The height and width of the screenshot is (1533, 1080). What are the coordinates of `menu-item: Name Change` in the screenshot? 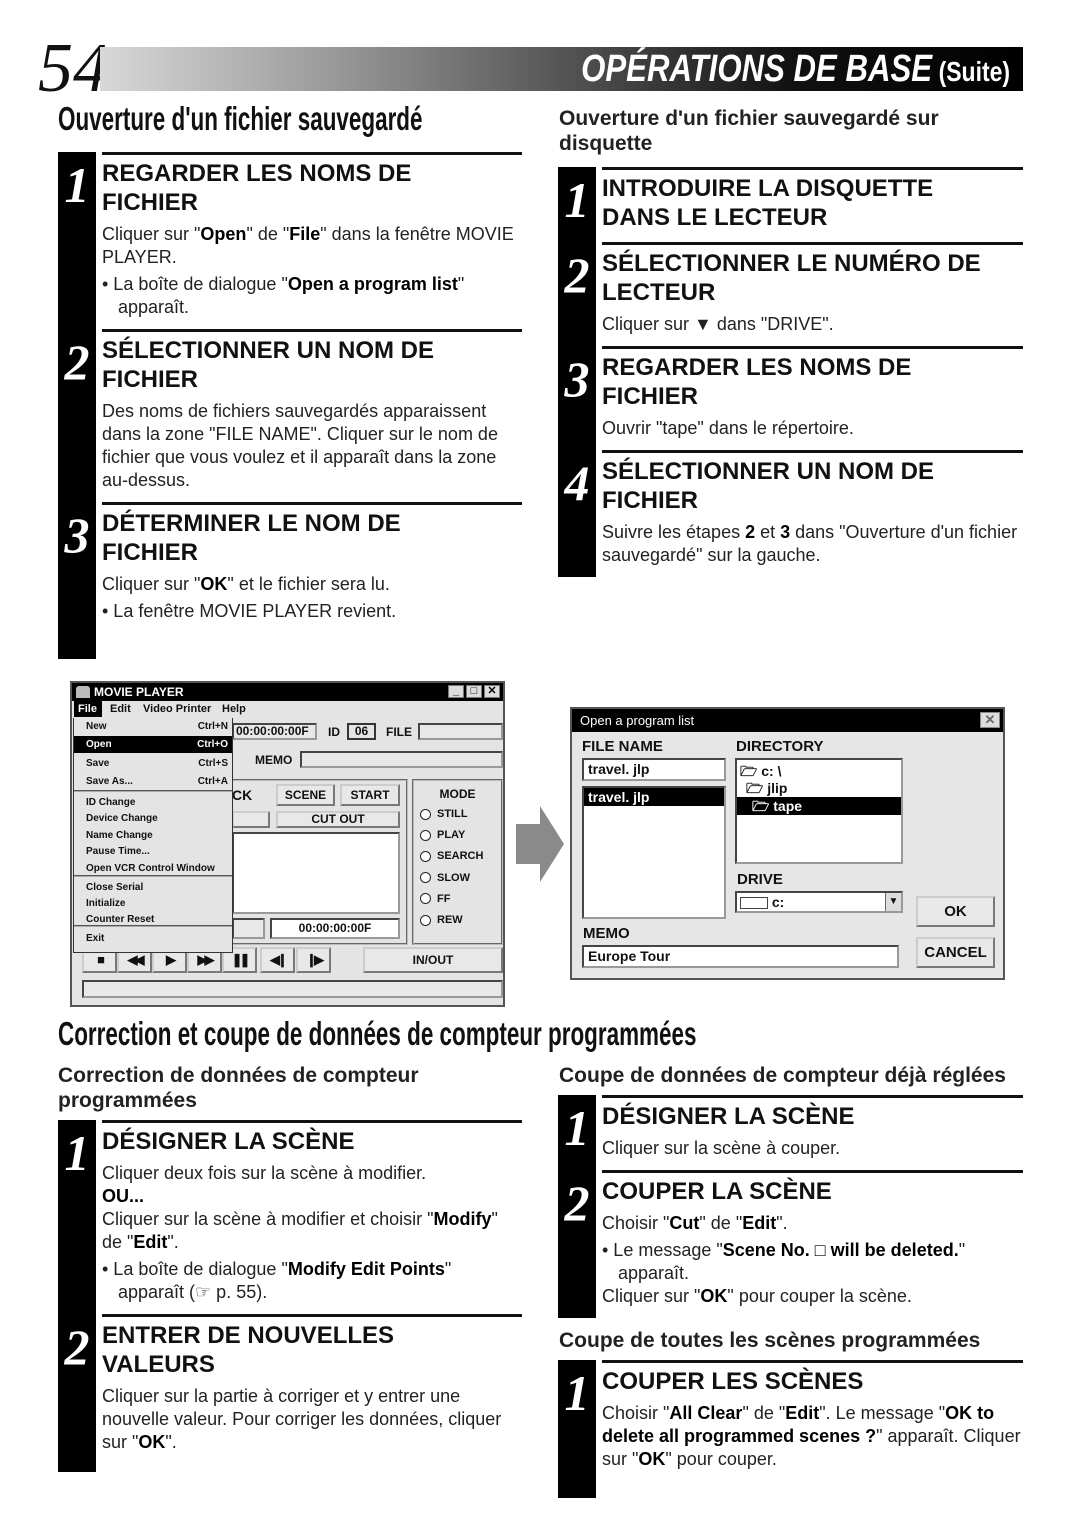 It's located at (153, 835).